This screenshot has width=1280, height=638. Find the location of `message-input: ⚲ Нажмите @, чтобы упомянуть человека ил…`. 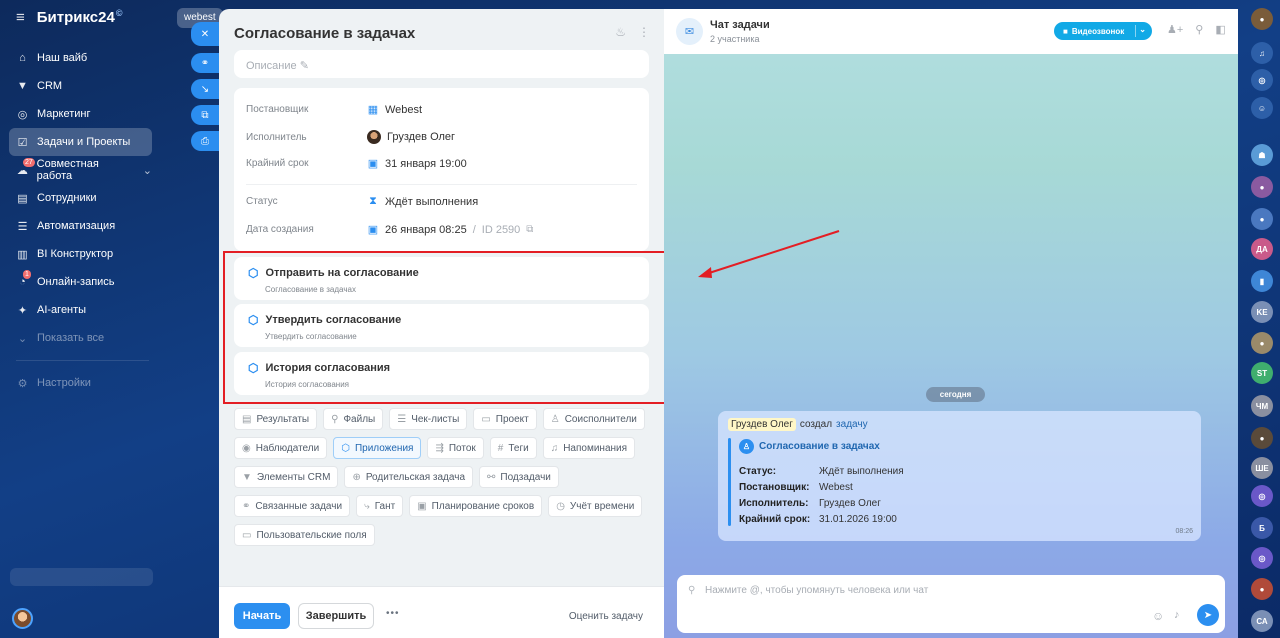

message-input: ⚲ Нажмите @, чтобы упомянуть человека ил… is located at coordinates (951, 604).